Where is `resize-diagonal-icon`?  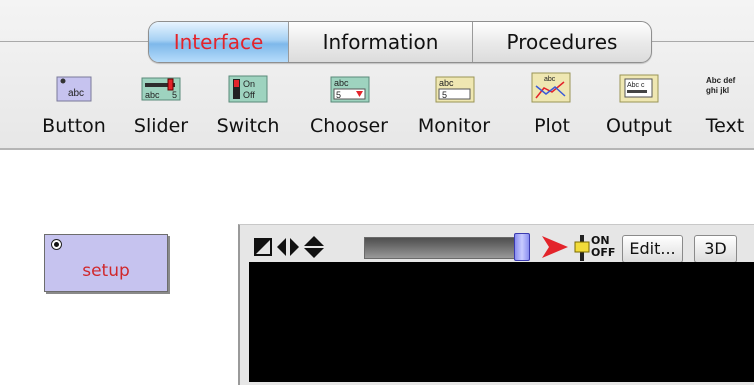
resize-diagonal-icon is located at coordinates (263, 247).